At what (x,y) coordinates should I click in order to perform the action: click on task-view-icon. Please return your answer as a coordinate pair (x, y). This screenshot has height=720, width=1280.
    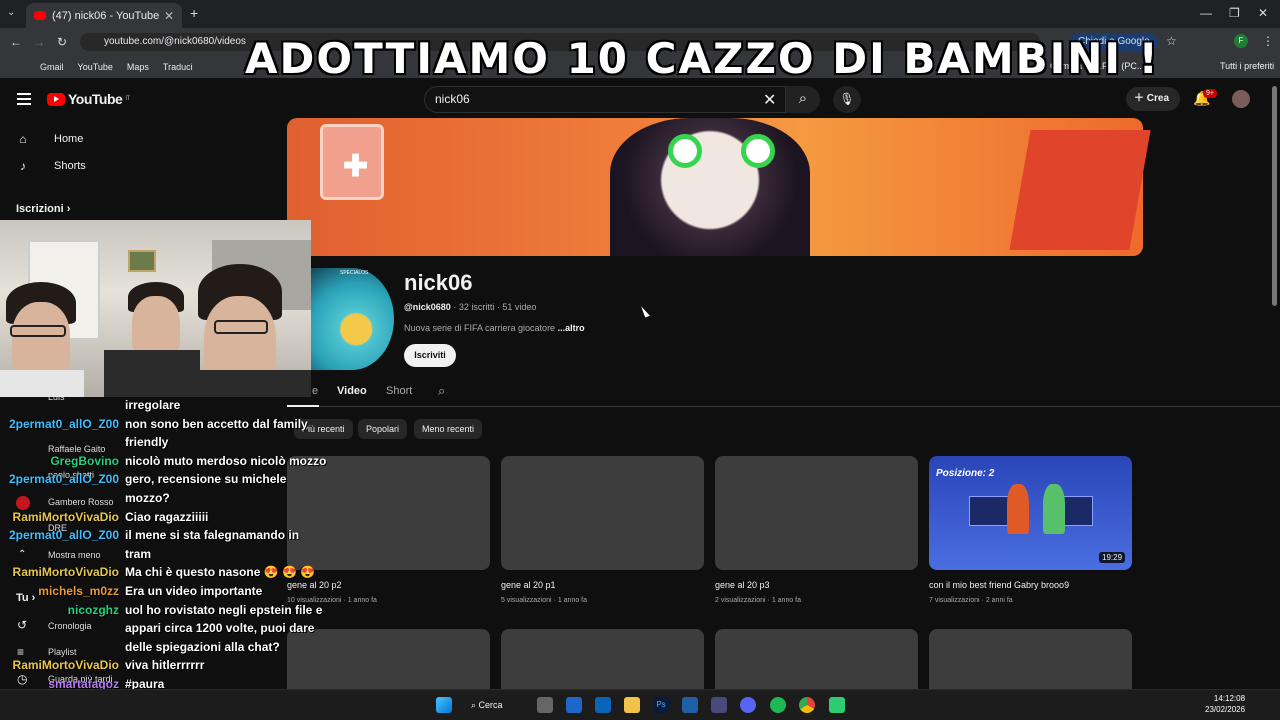
    Looking at the image, I should click on (545, 705).